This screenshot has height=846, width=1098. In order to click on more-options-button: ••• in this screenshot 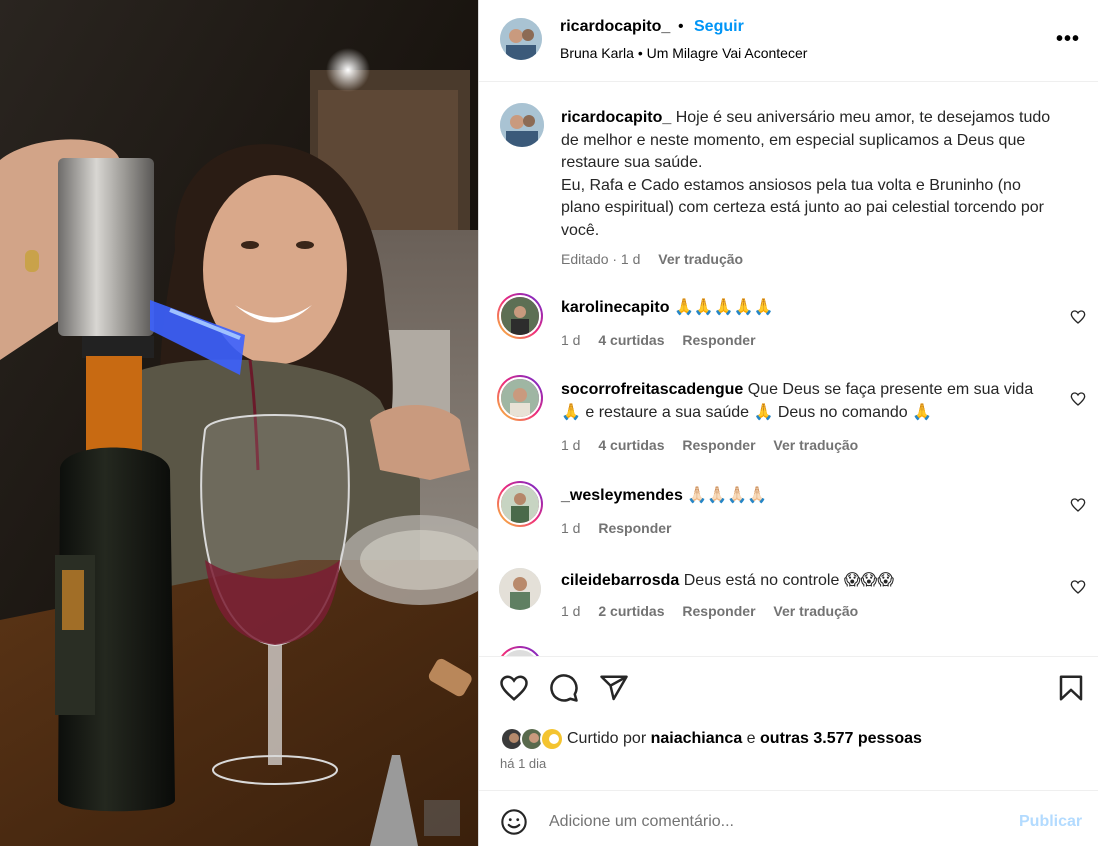, I will do `click(1068, 39)`.